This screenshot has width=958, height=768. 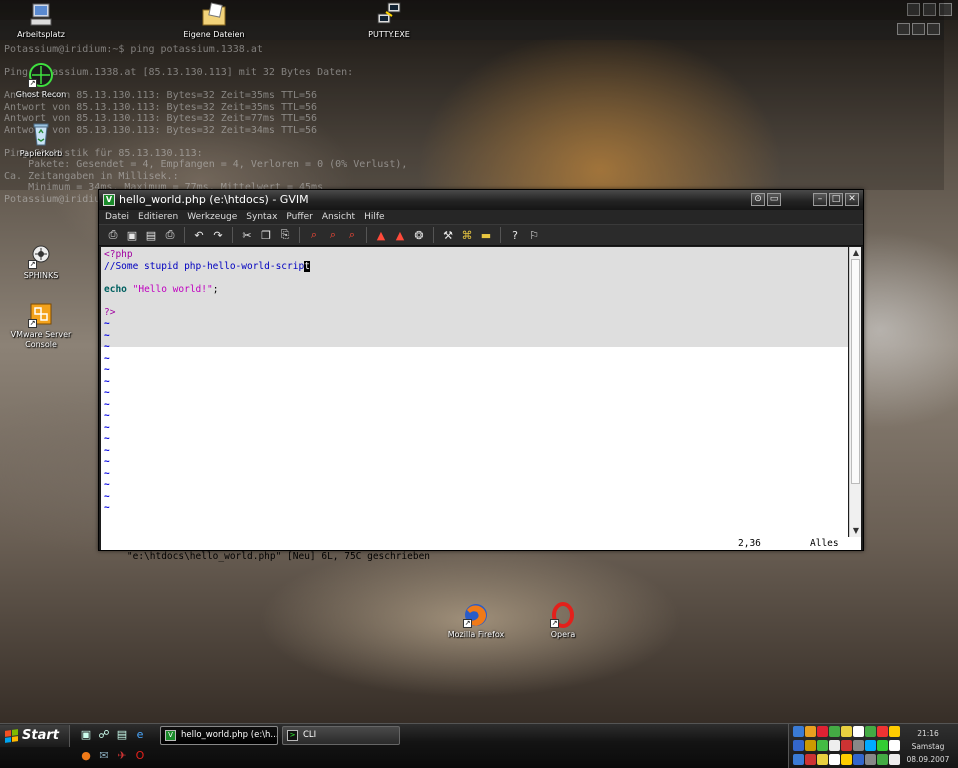 I want to click on messenger-icon: ✉, so click(x=104, y=756).